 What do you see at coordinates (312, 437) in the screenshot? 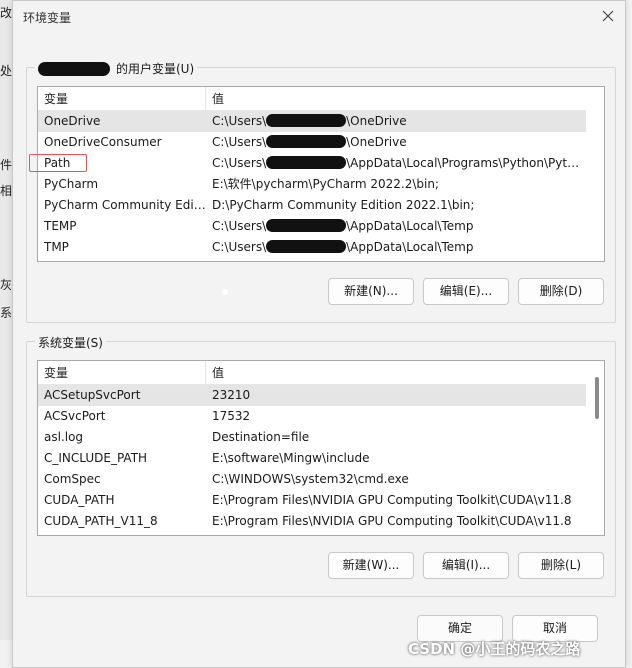
I see `table-row: asl.log Destination=file` at bounding box center [312, 437].